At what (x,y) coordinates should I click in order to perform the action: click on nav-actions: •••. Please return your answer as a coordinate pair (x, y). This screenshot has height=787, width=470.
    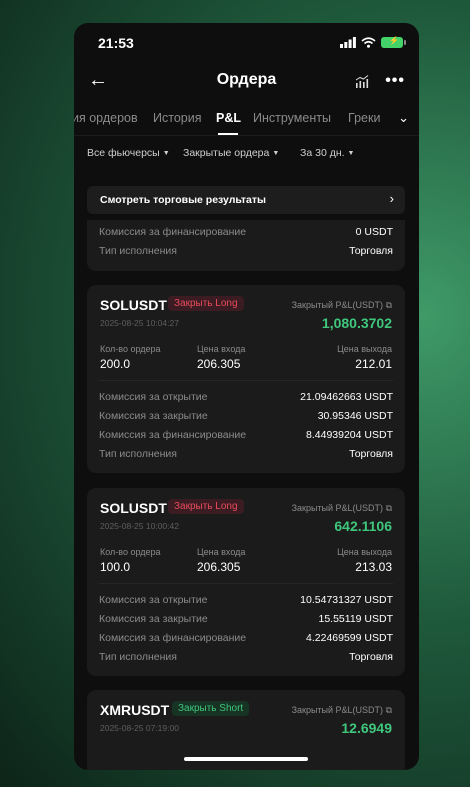
    Looking at the image, I should click on (380, 81).